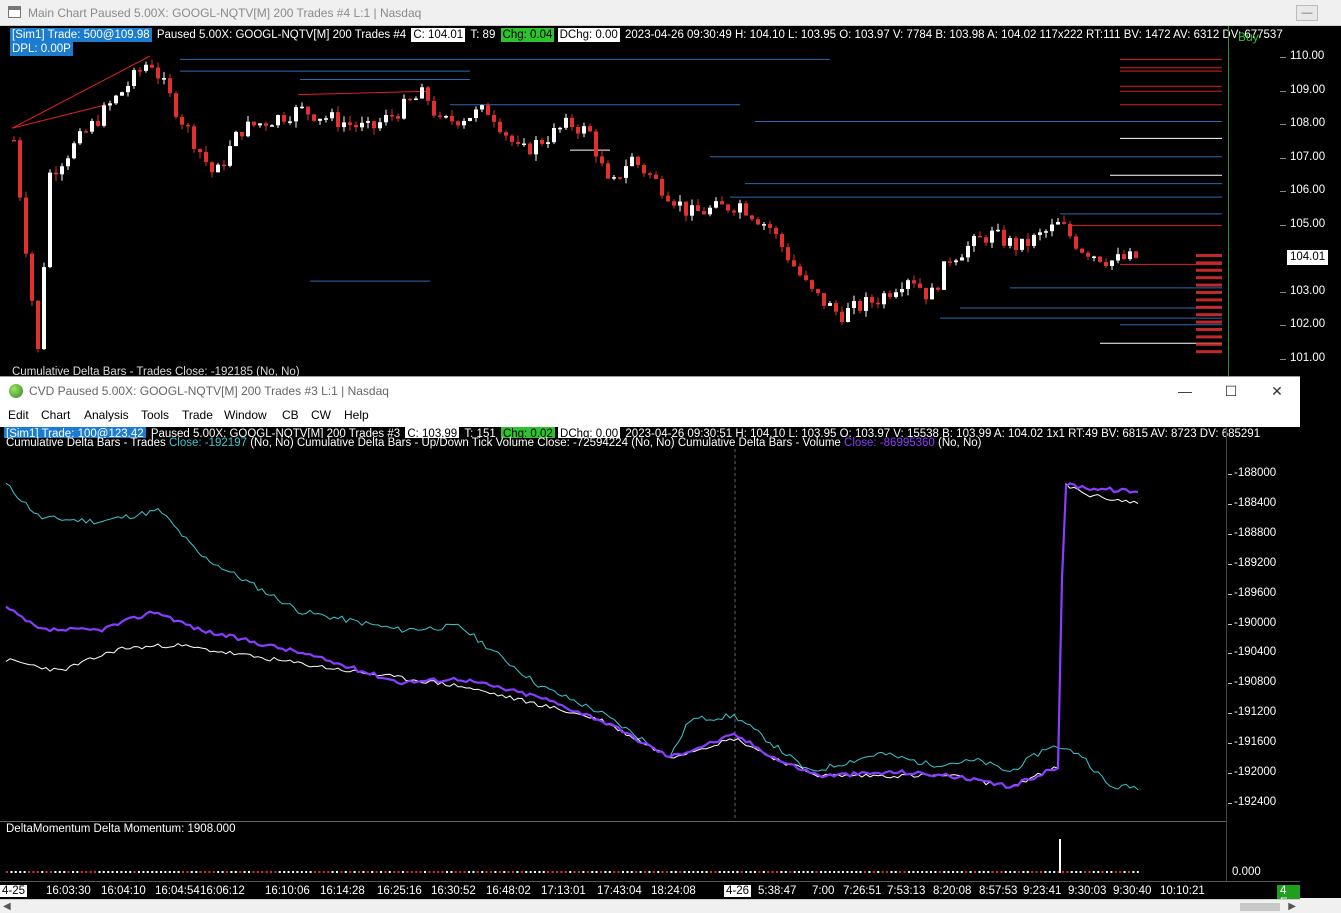 This screenshot has height=913, width=1341. What do you see at coordinates (1302, 157) in the screenshot?
I see `price-tick-label: 107.00` at bounding box center [1302, 157].